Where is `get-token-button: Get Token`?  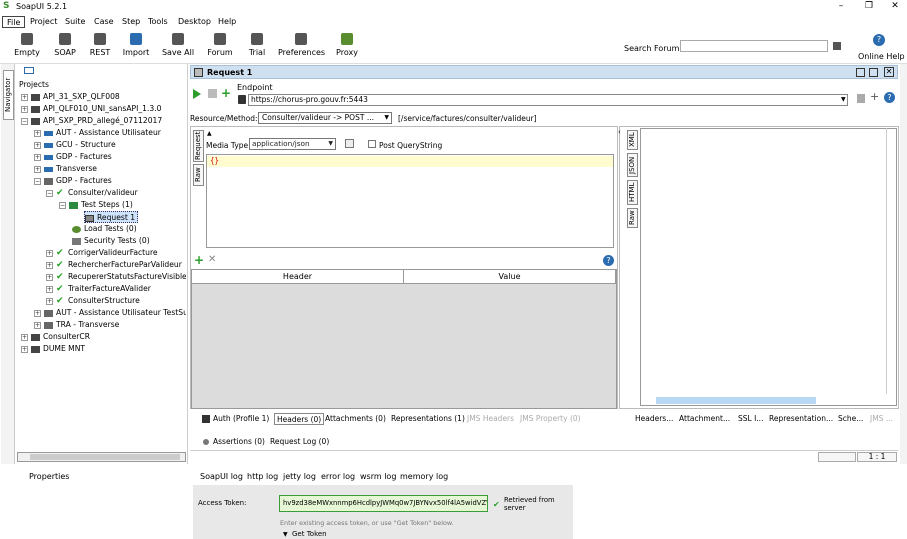 get-token-button: Get Token is located at coordinates (309, 534).